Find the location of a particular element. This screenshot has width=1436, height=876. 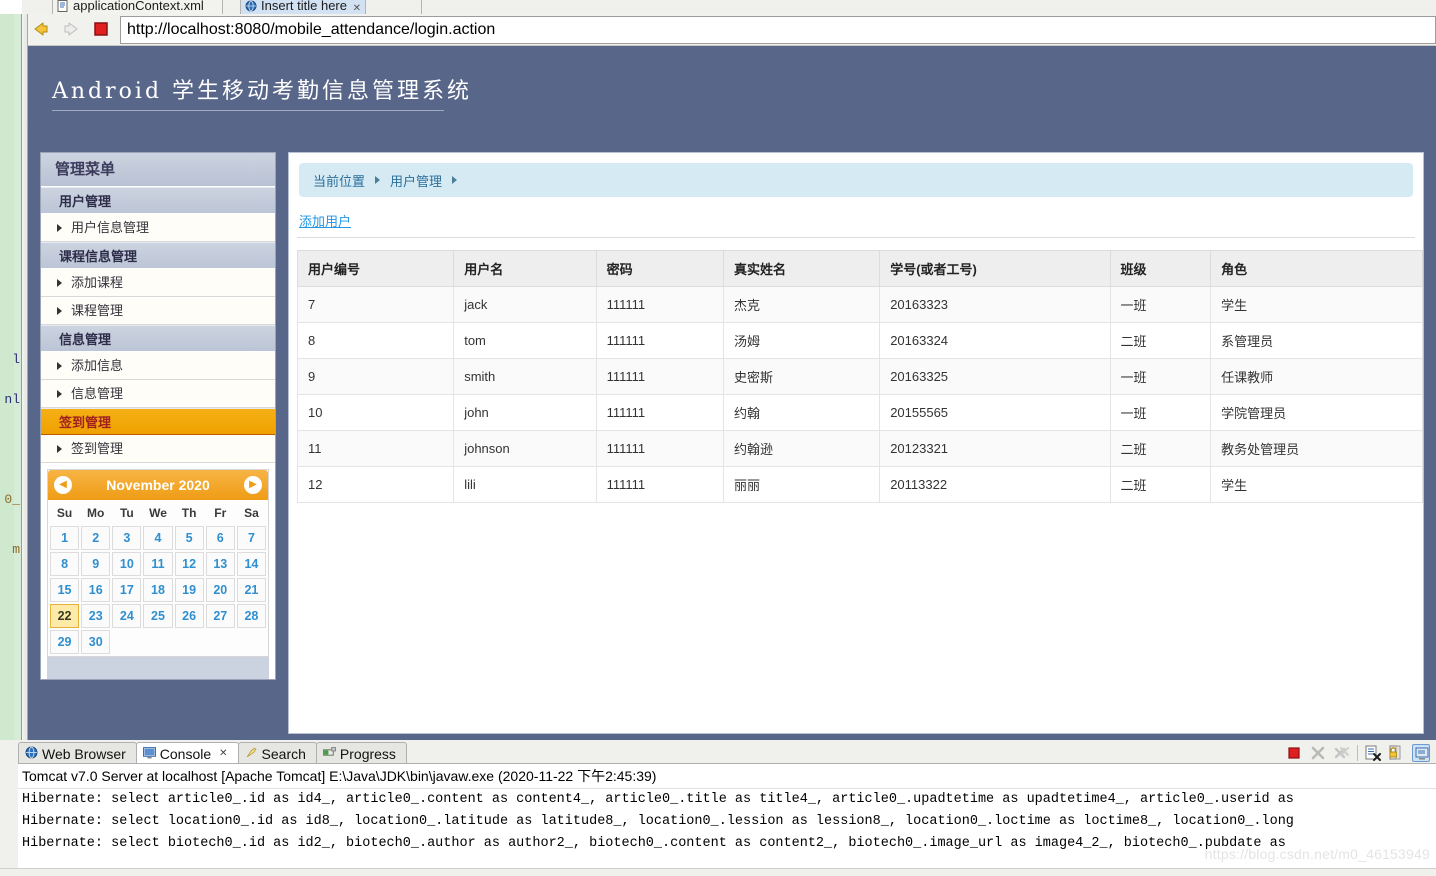

sidebar-item-info-manage: 信息管理 is located at coordinates (158, 394).